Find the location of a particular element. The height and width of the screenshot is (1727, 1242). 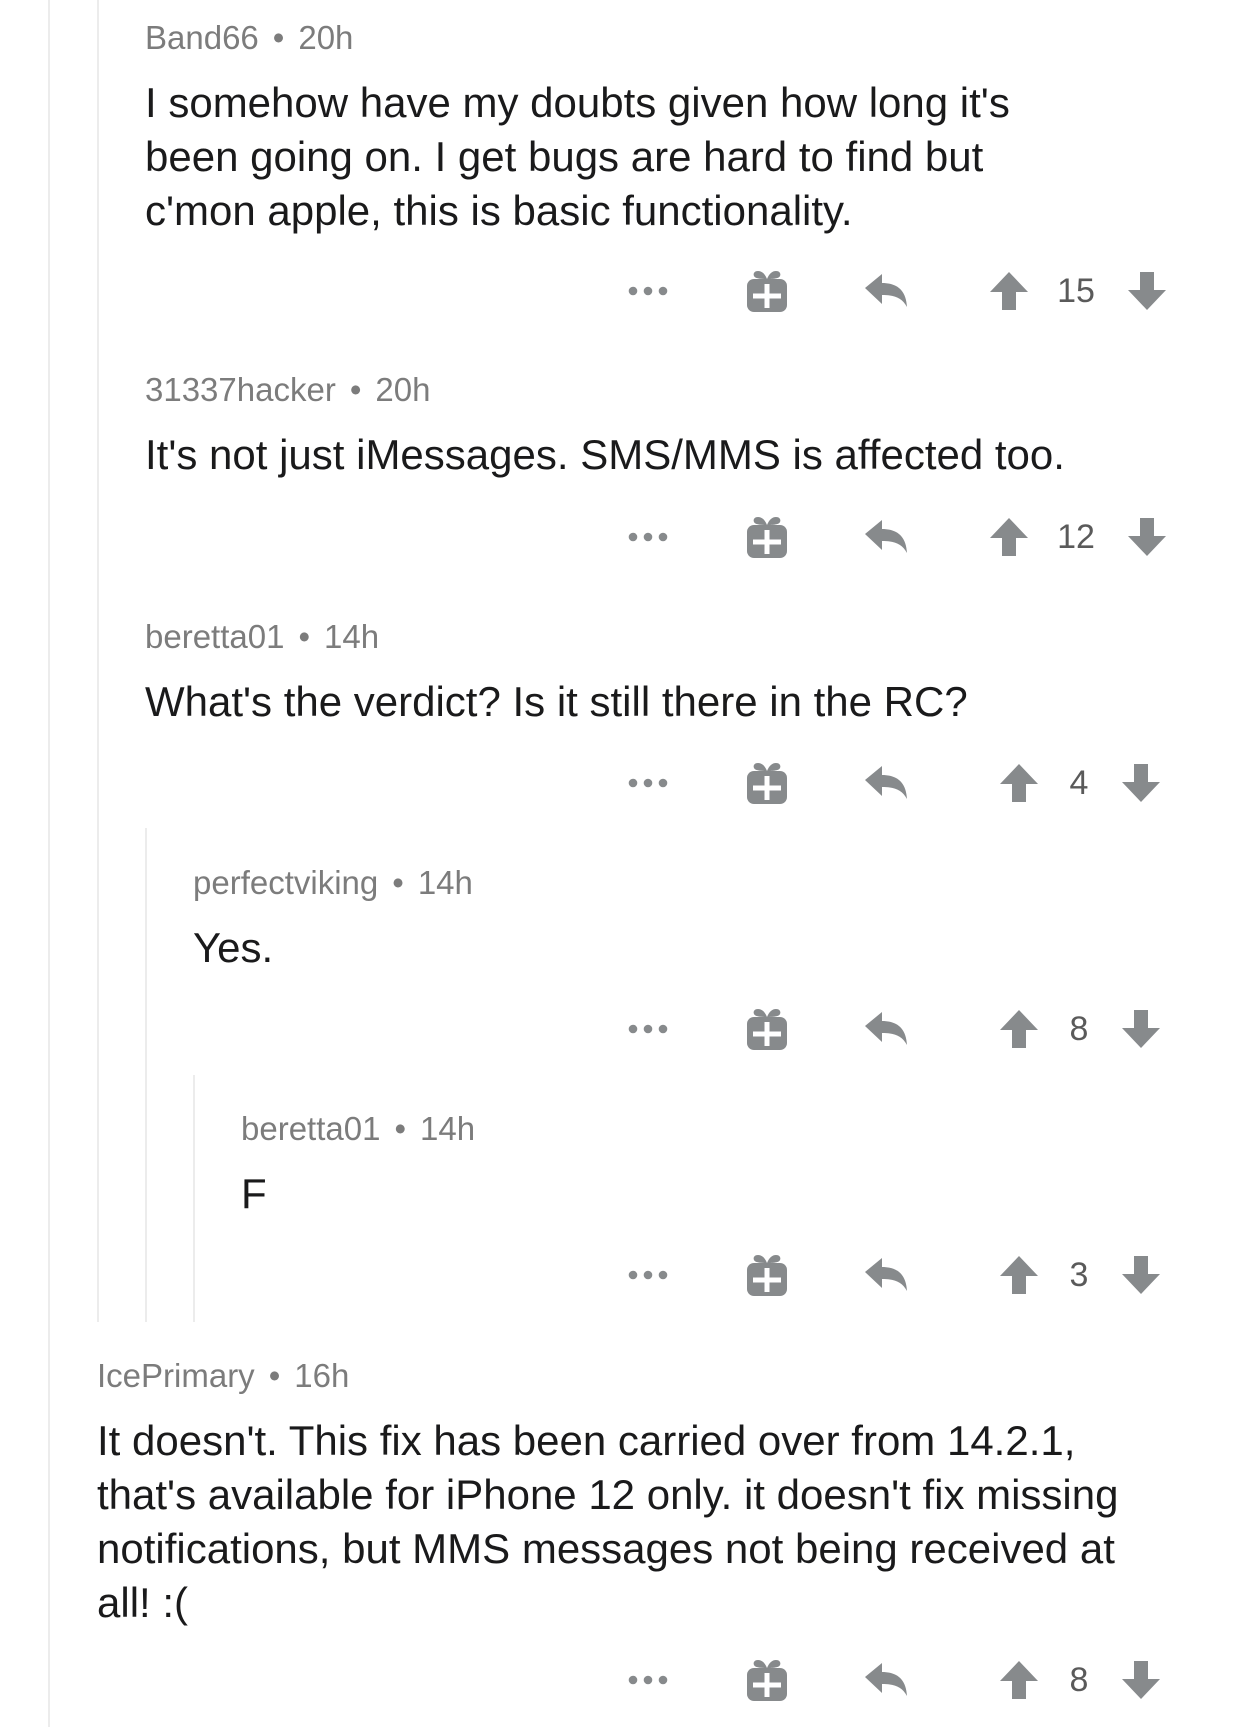

comment-age: 20h is located at coordinates (326, 37).